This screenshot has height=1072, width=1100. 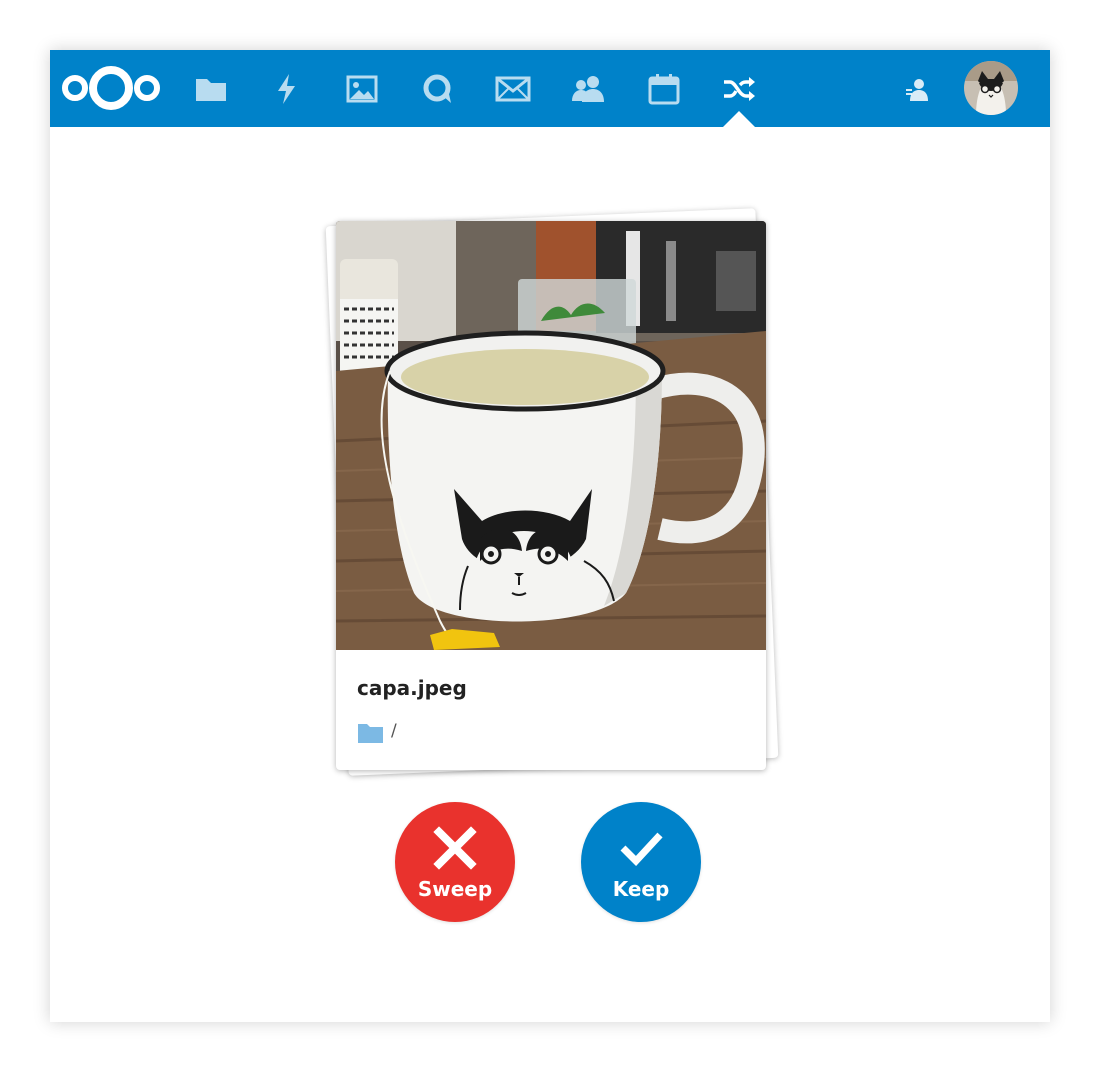 I want to click on file-path: /, so click(x=394, y=731).